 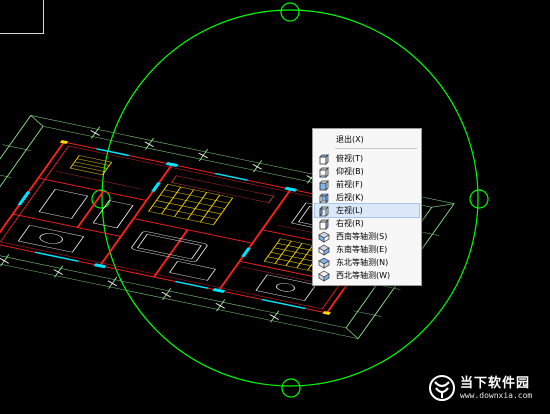 I want to click on sw-isometric-icon, so click(x=324, y=237).